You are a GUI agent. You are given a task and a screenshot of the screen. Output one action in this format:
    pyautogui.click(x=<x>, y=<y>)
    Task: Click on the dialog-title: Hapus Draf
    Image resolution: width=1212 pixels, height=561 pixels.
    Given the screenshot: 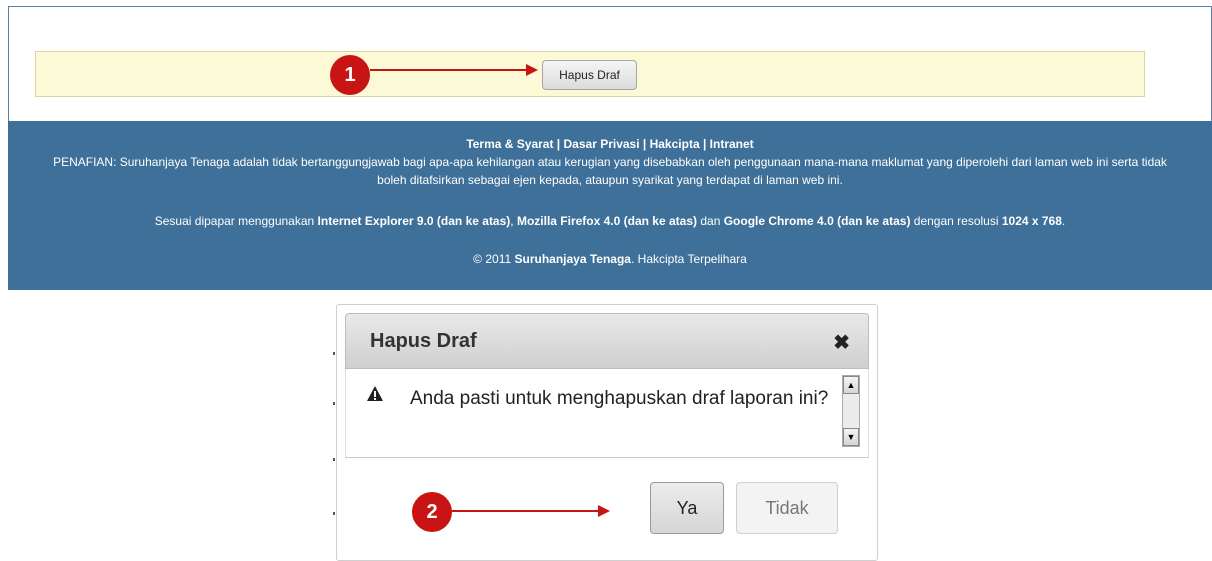 What is the action you would take?
    pyautogui.click(x=423, y=341)
    